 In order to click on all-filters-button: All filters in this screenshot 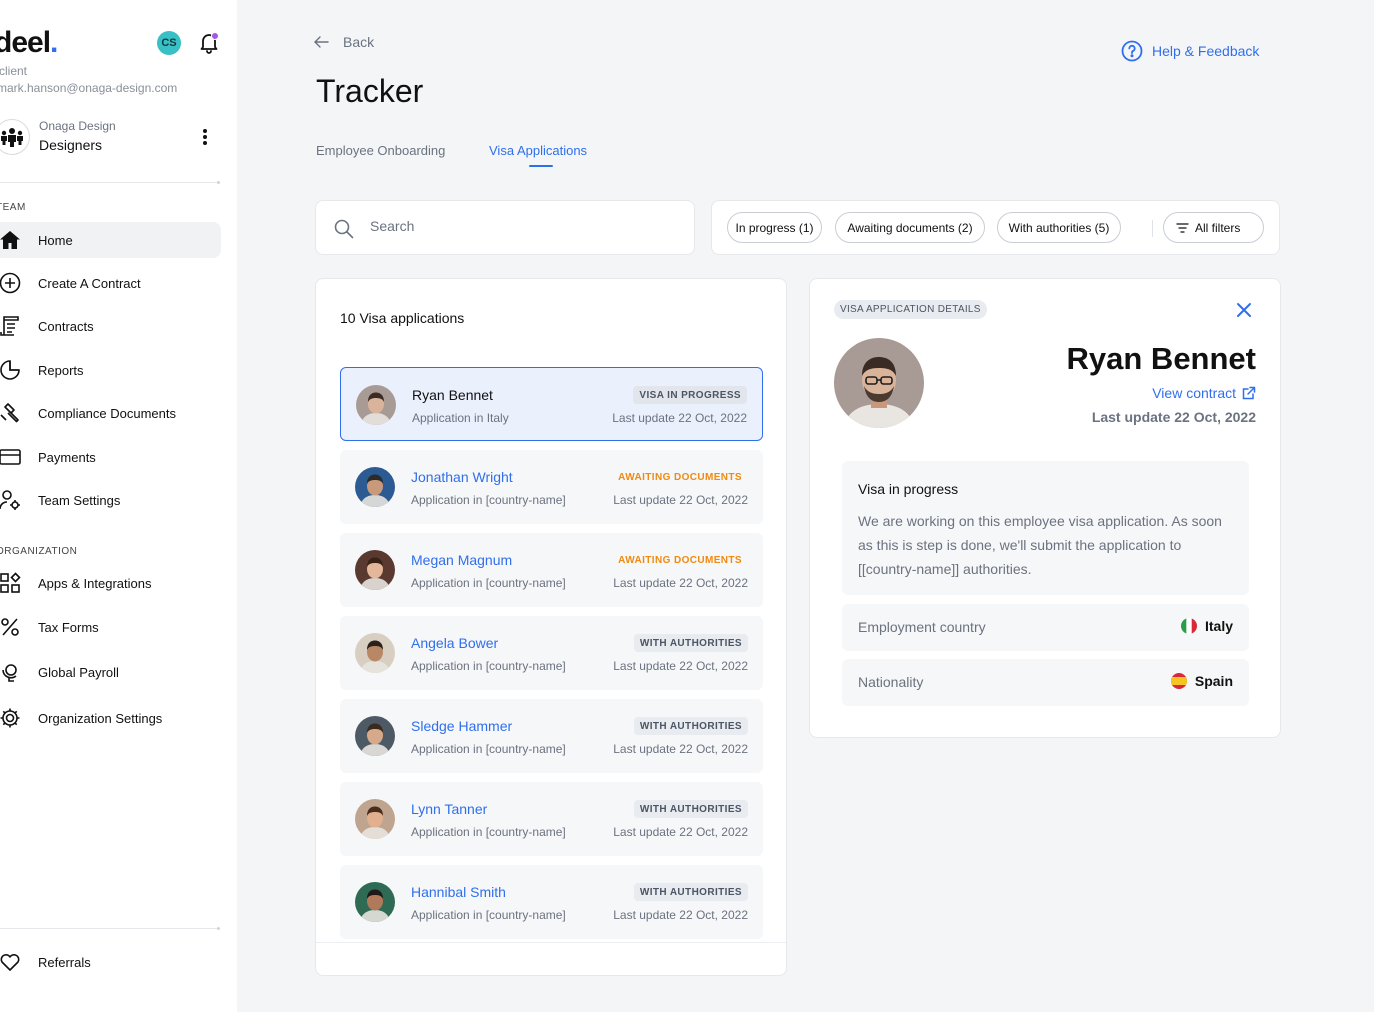, I will do `click(1213, 227)`.